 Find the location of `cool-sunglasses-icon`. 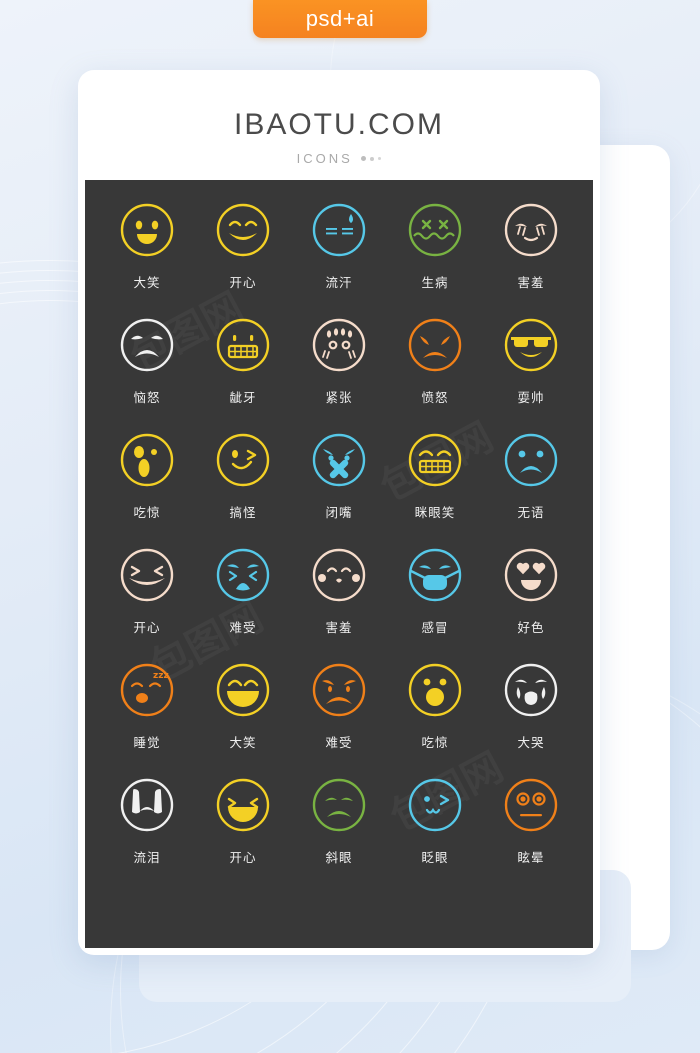

cool-sunglasses-icon is located at coordinates (531, 345).